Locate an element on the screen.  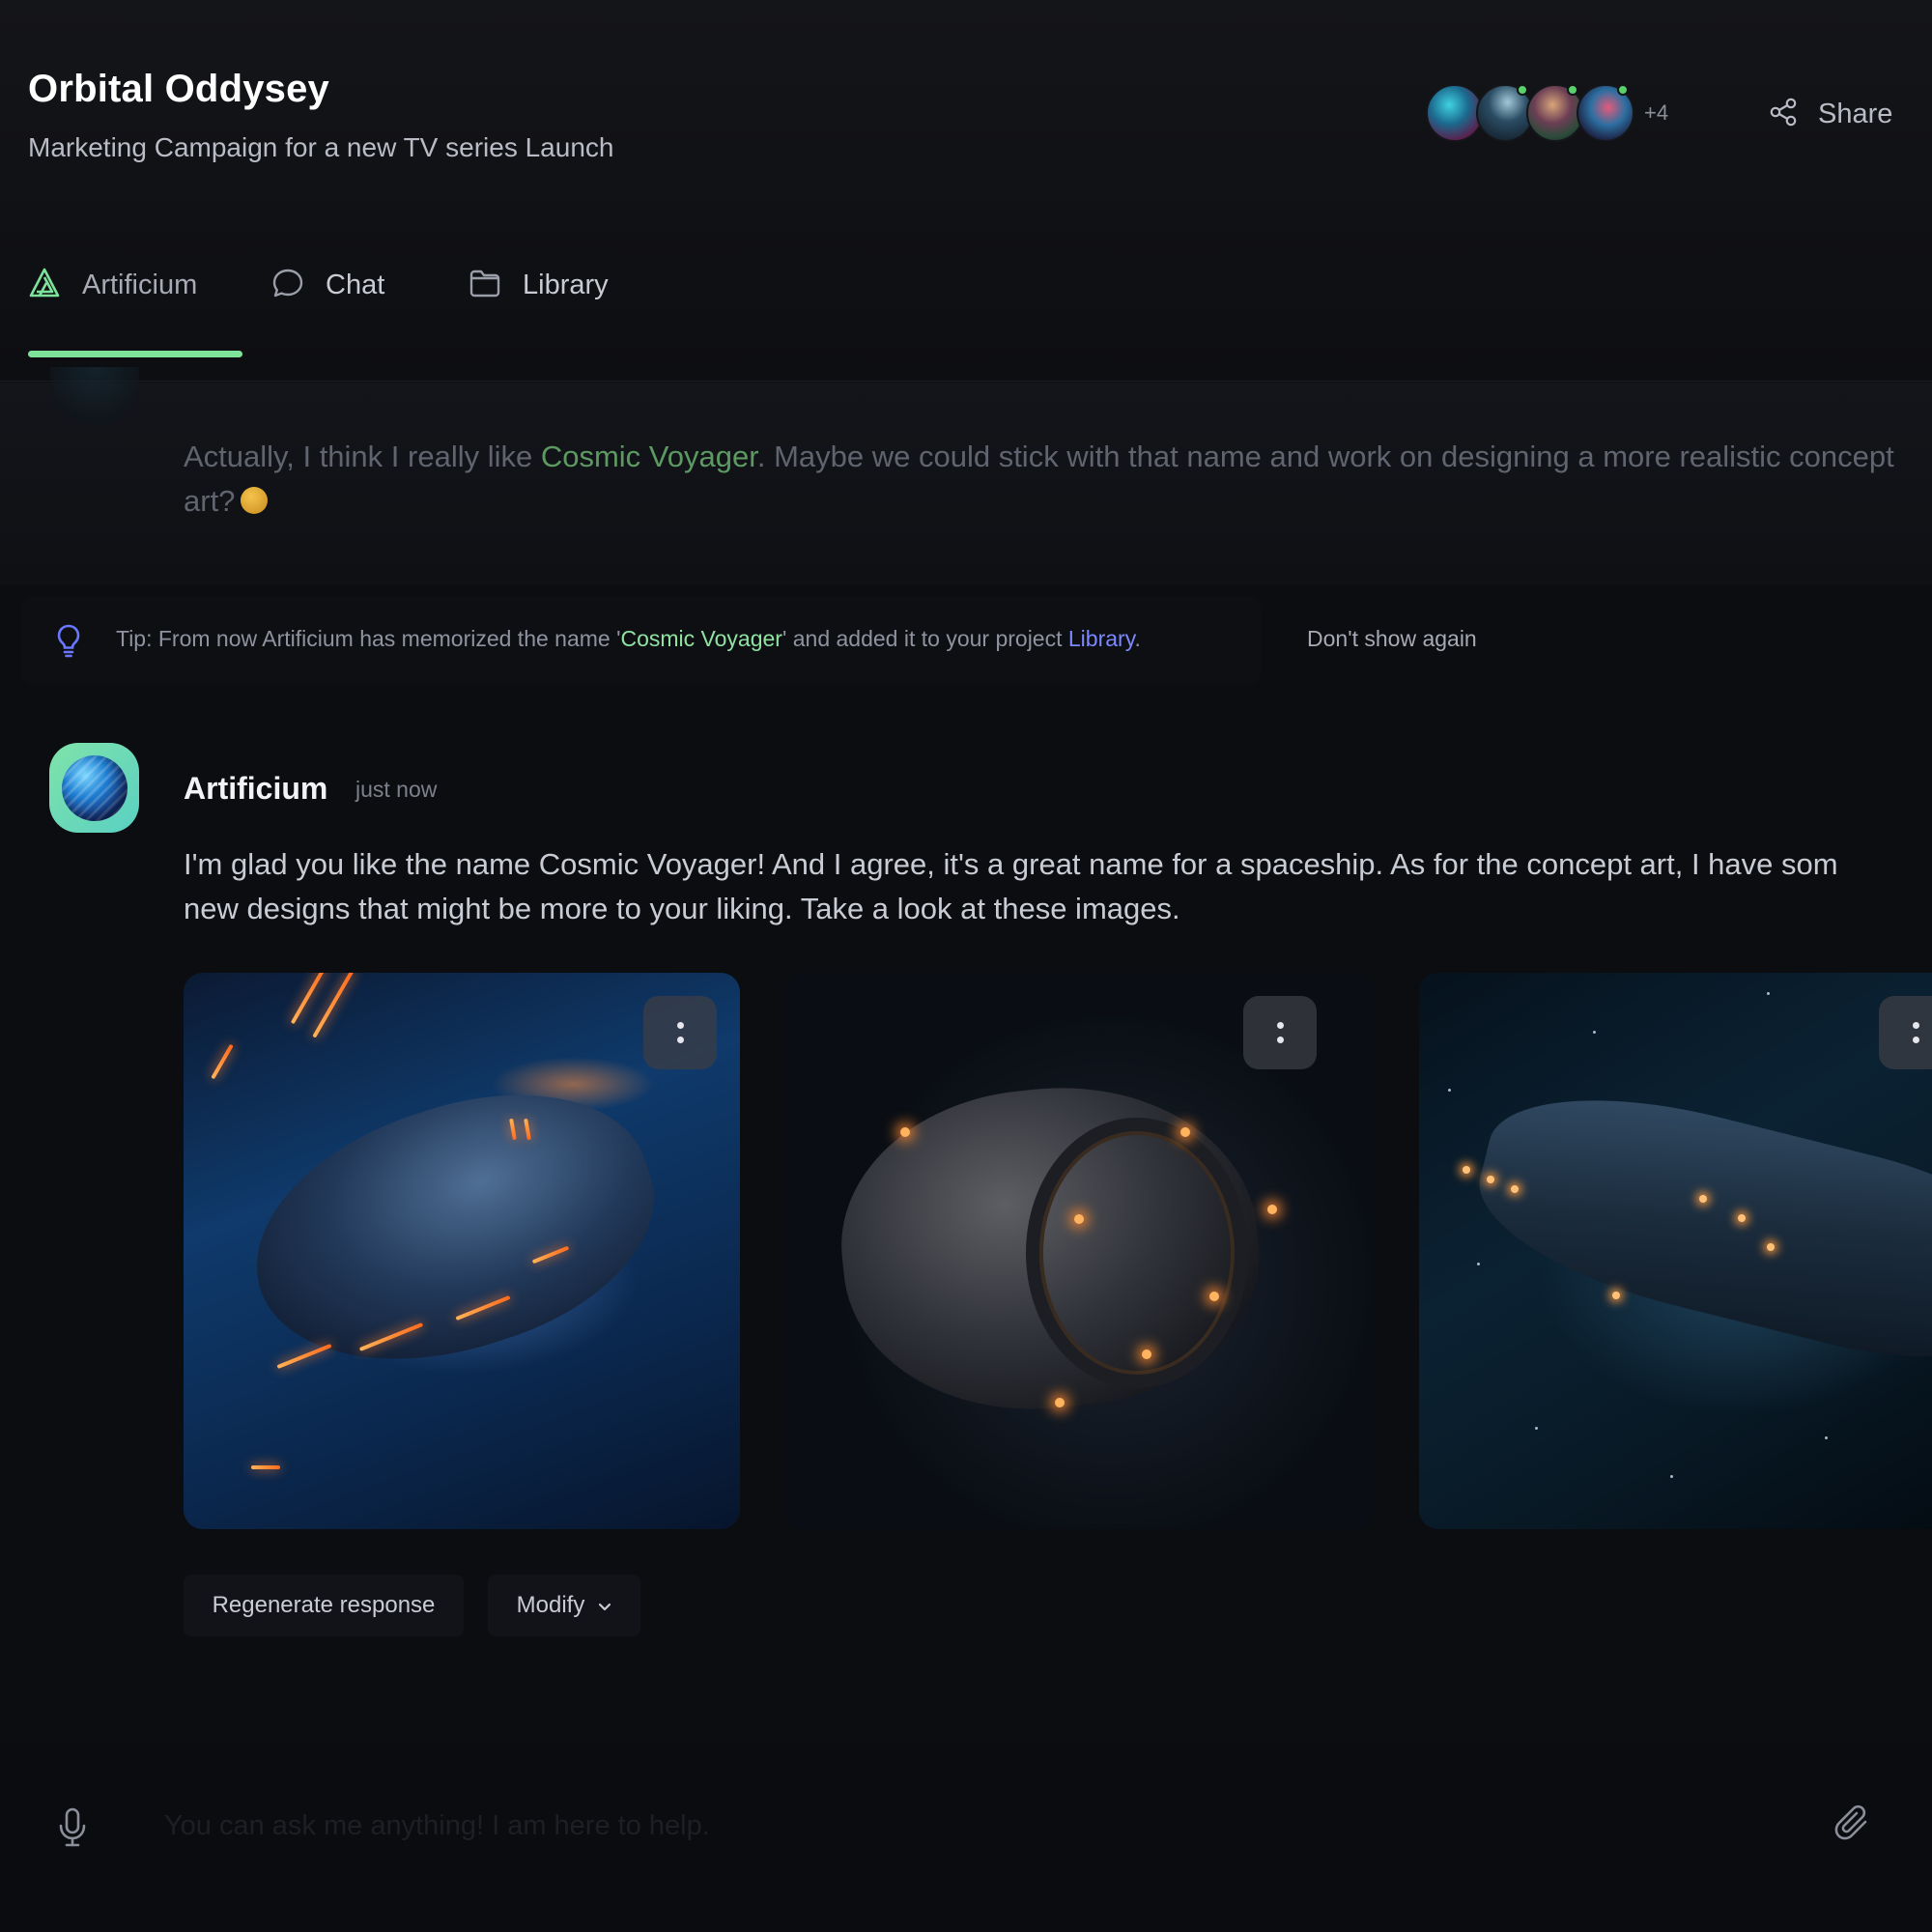
paperclip-icon is located at coordinates (1852, 1826).